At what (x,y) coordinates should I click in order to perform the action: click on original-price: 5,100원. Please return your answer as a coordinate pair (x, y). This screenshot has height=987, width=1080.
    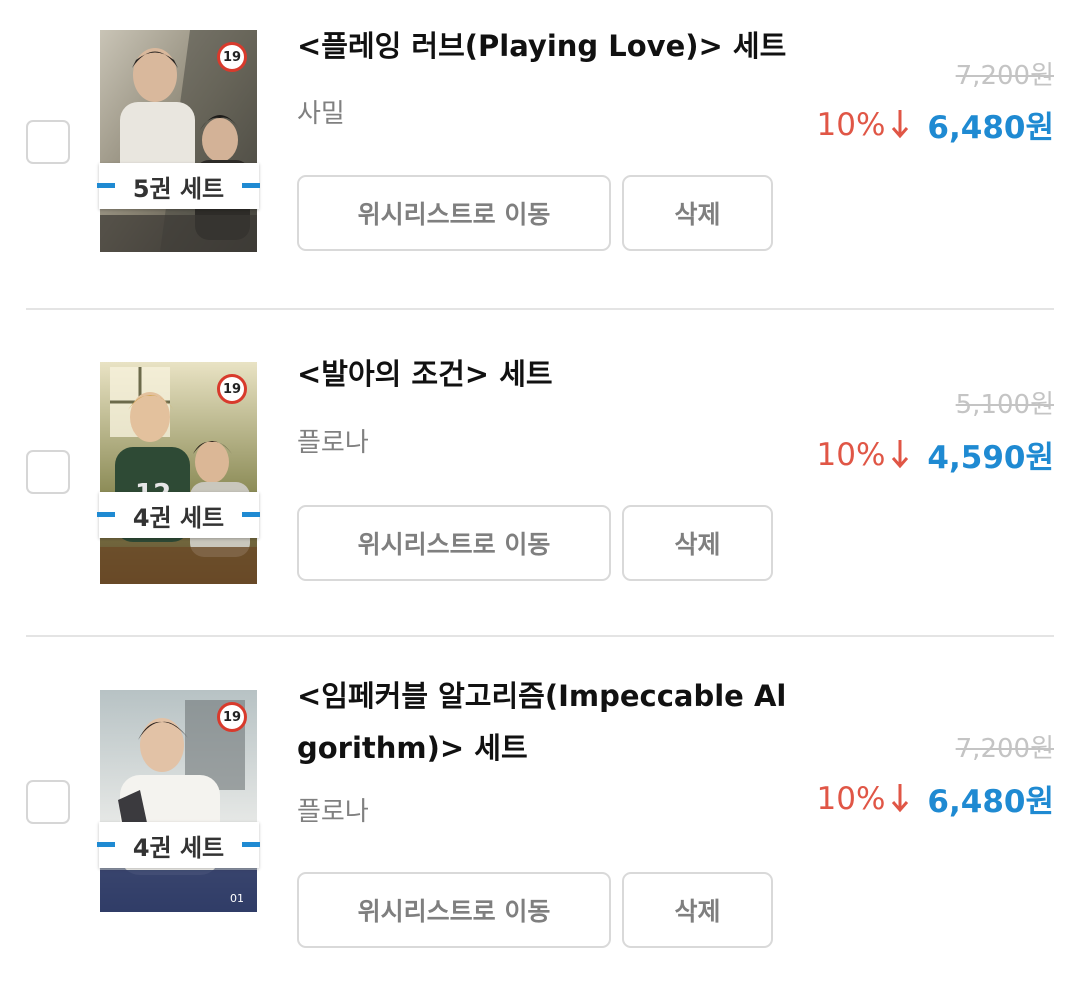
    Looking at the image, I should click on (1004, 405).